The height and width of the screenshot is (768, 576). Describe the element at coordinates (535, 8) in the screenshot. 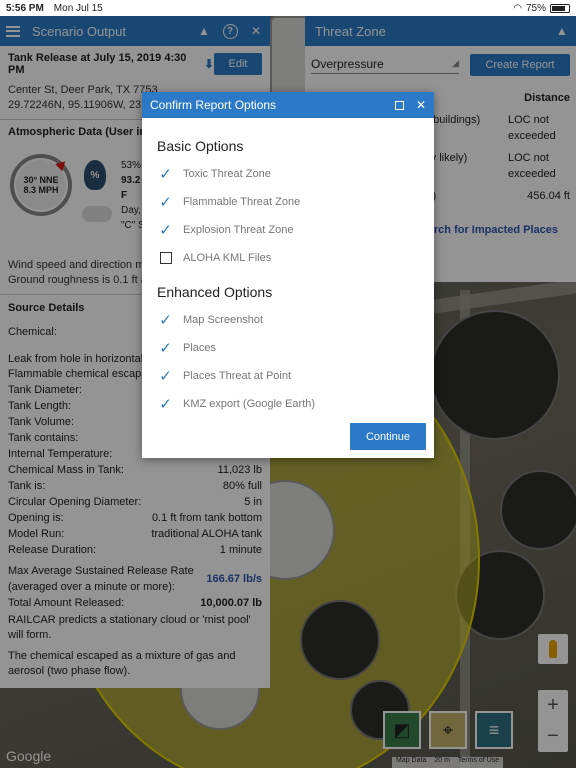

I see `battery-percent: 75%` at that location.